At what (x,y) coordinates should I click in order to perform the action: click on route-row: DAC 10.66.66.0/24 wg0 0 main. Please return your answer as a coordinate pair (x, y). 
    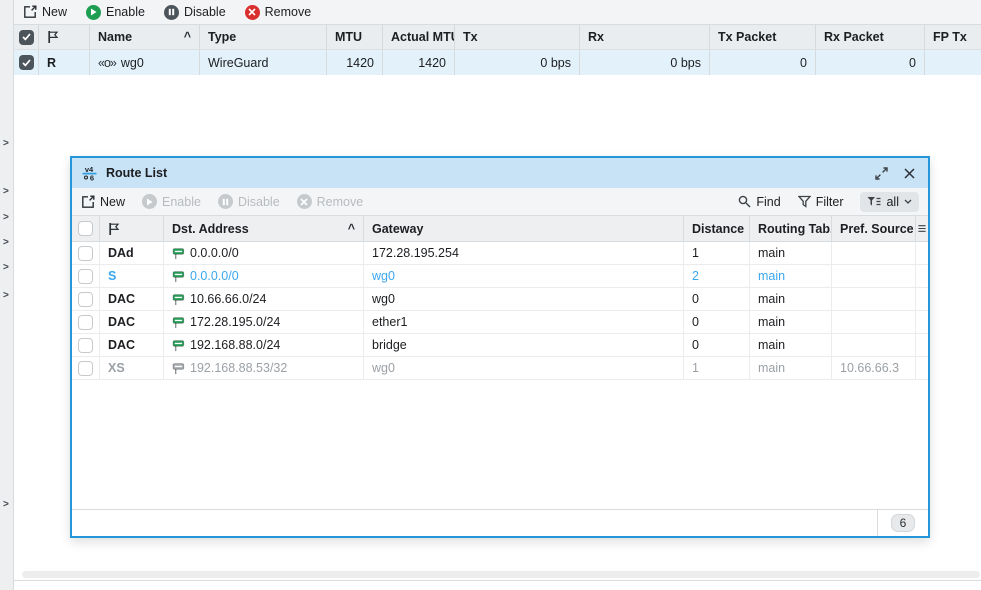
    Looking at the image, I should click on (500, 299).